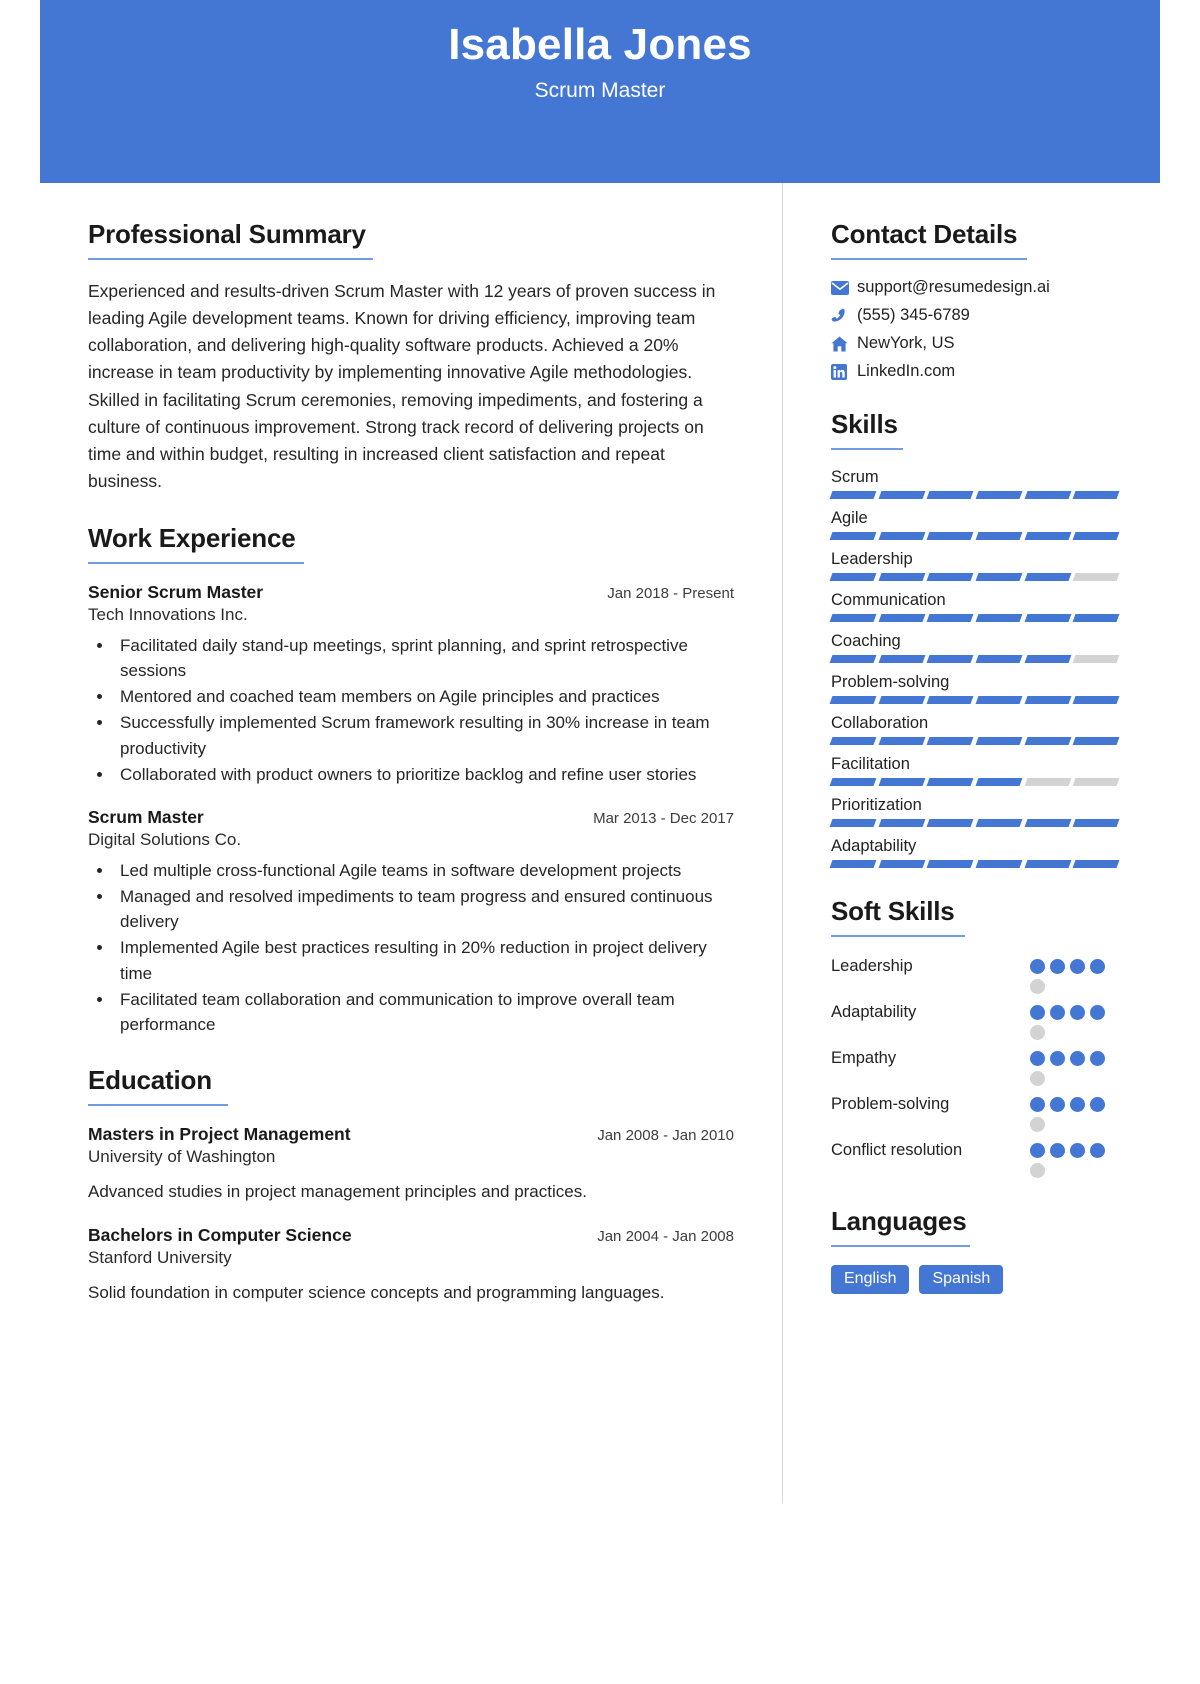  Describe the element at coordinates (974, 524) in the screenshot. I see `skill-item: Agile` at that location.